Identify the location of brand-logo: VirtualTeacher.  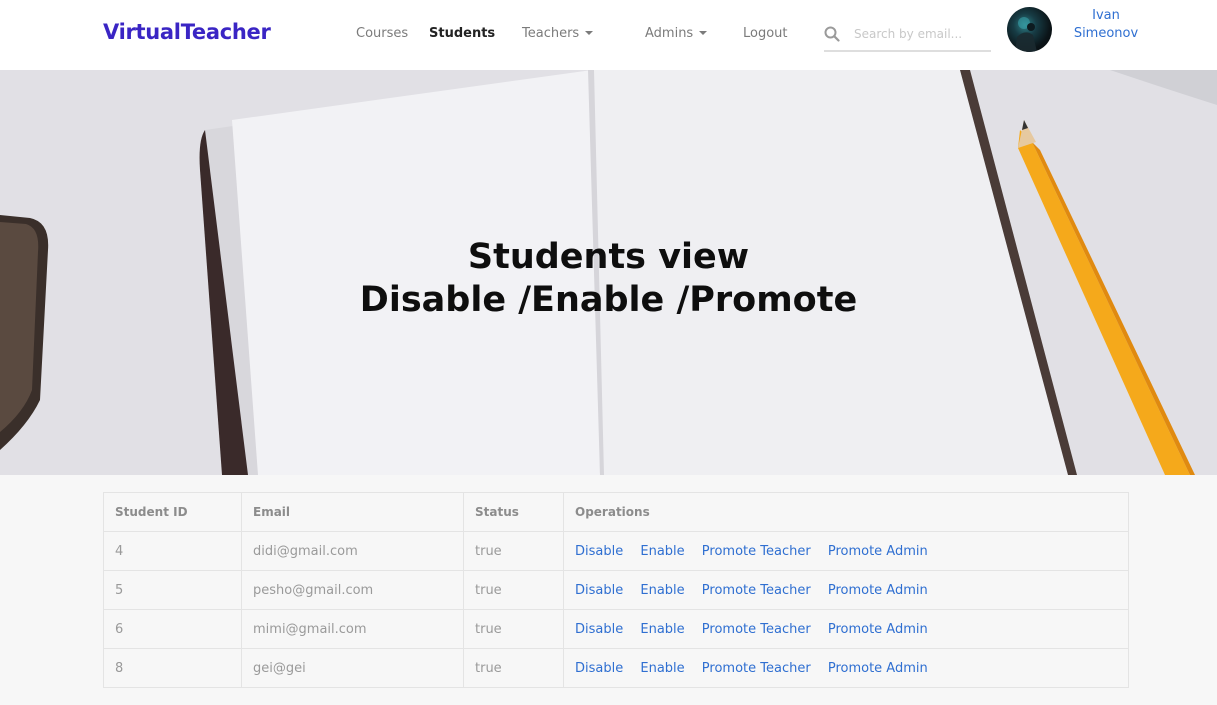
(187, 32).